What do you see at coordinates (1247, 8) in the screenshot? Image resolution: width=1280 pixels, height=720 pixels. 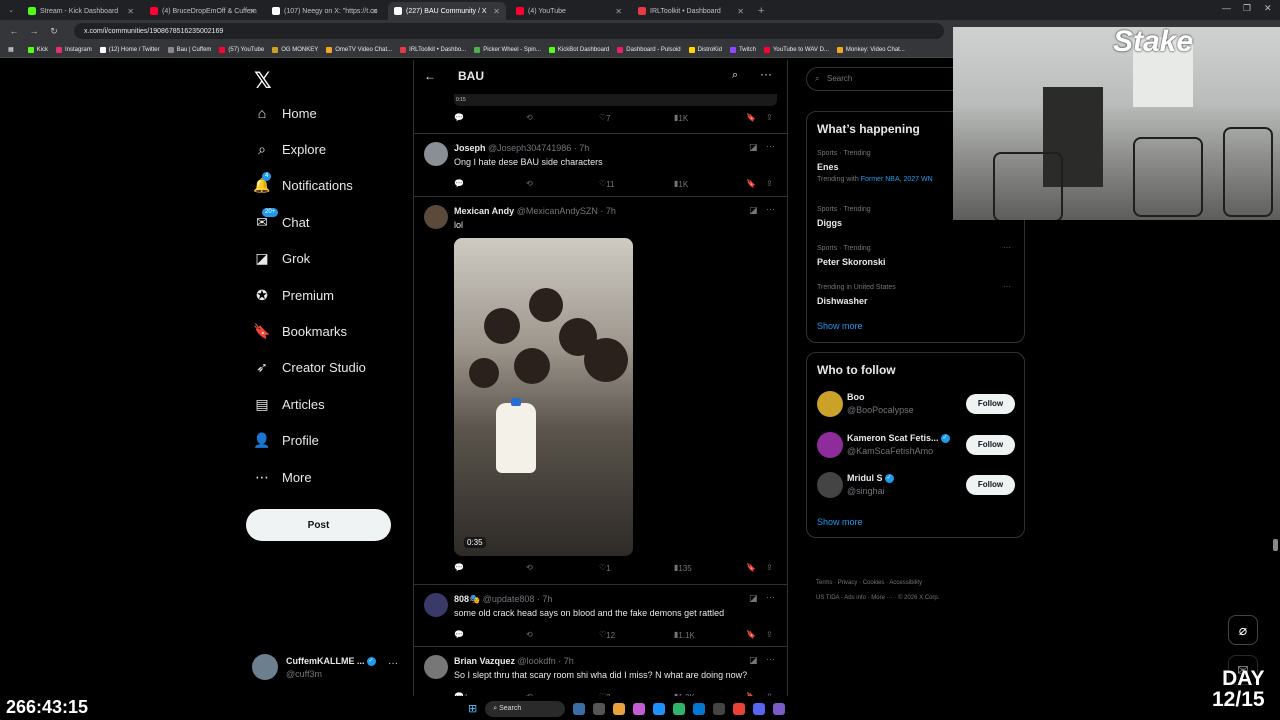 I see `maximize-icon: ❐` at bounding box center [1247, 8].